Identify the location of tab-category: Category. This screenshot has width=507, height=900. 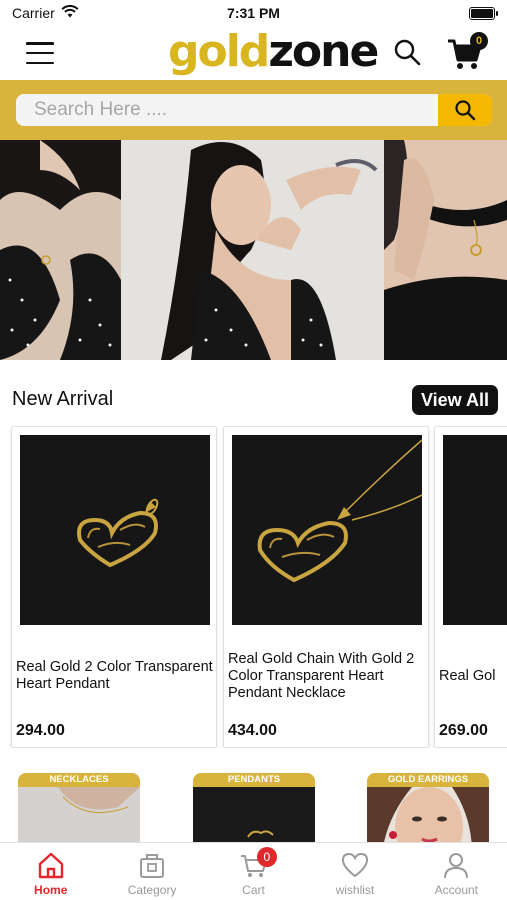
(151, 871).